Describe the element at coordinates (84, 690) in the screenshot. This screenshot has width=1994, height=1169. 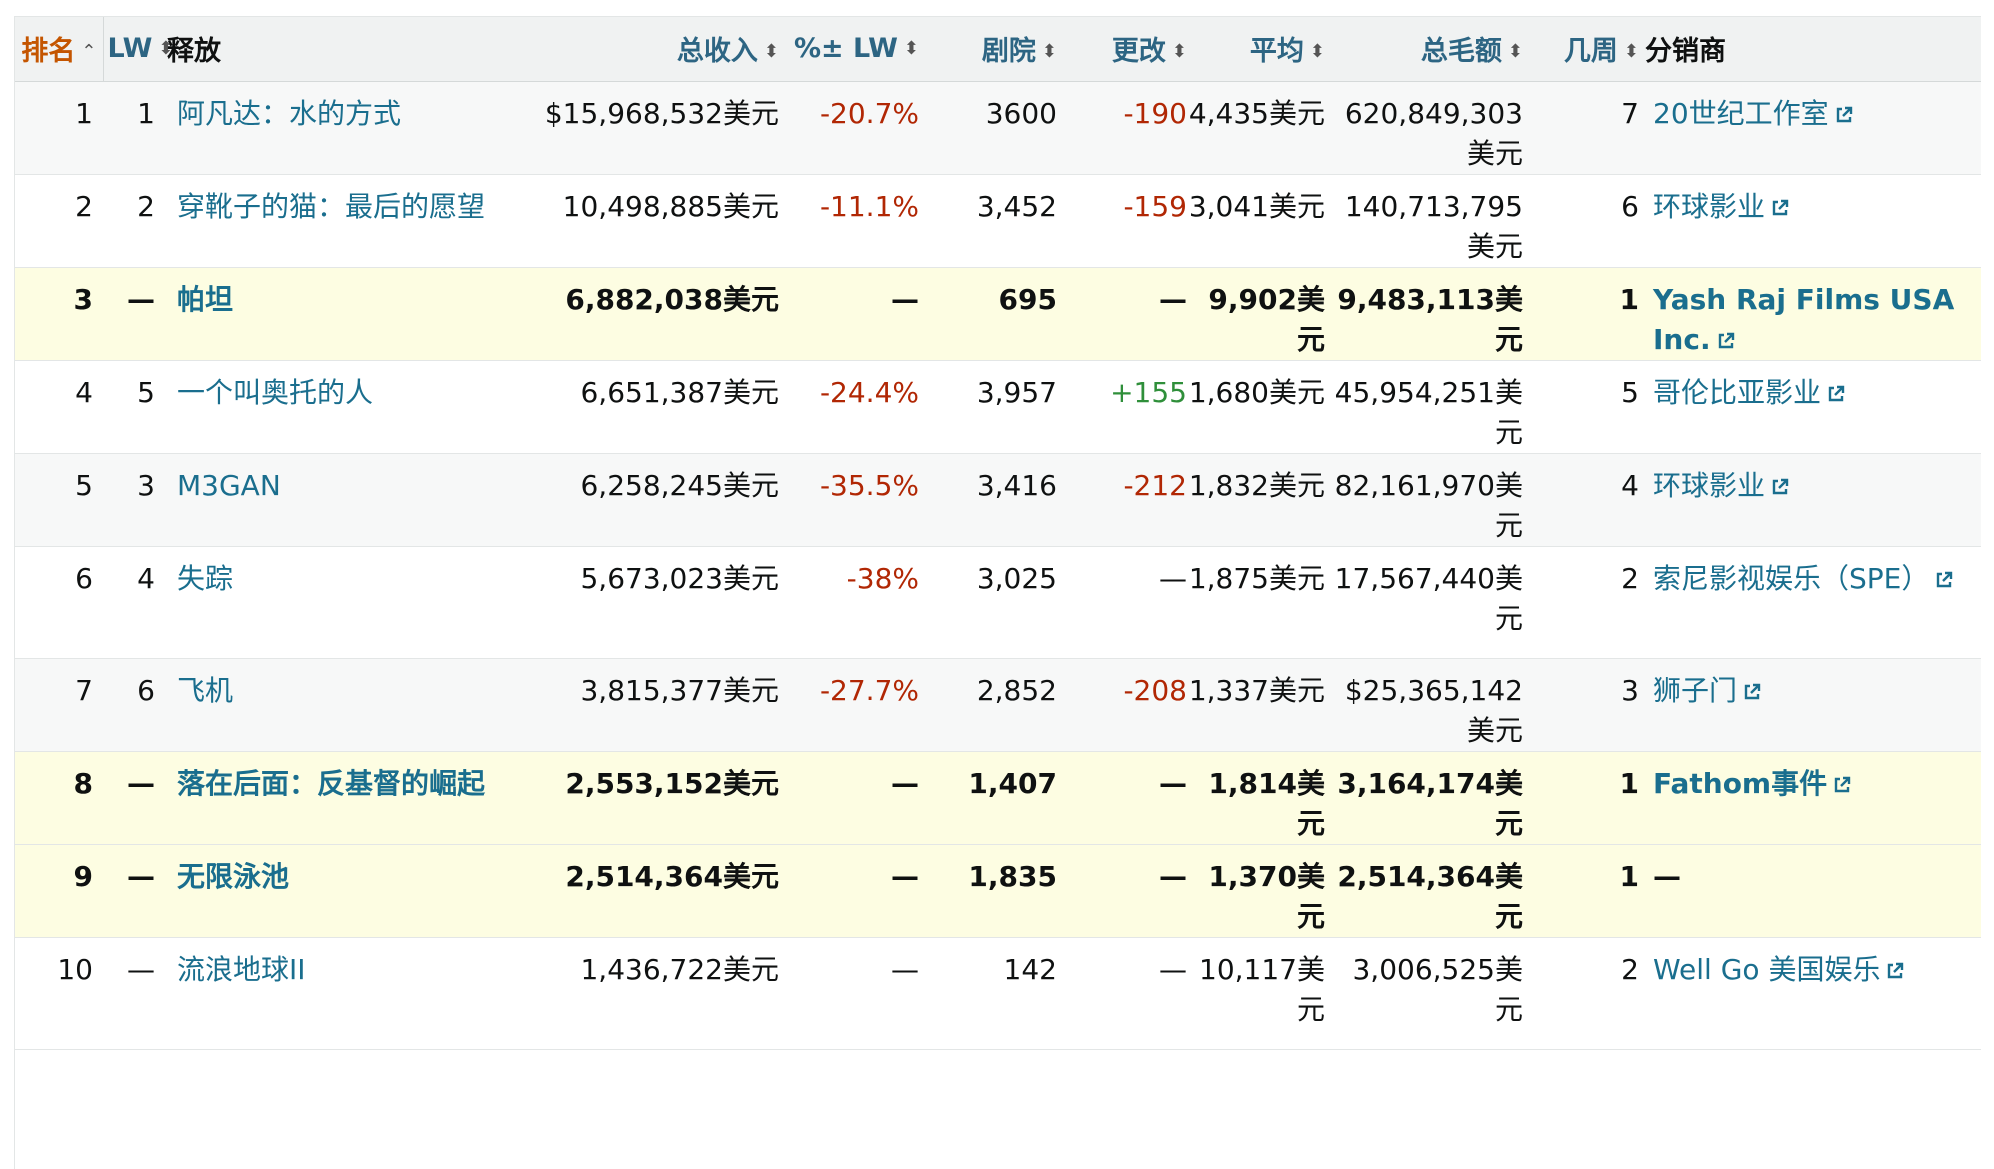
I see `rank-cell: 7` at that location.